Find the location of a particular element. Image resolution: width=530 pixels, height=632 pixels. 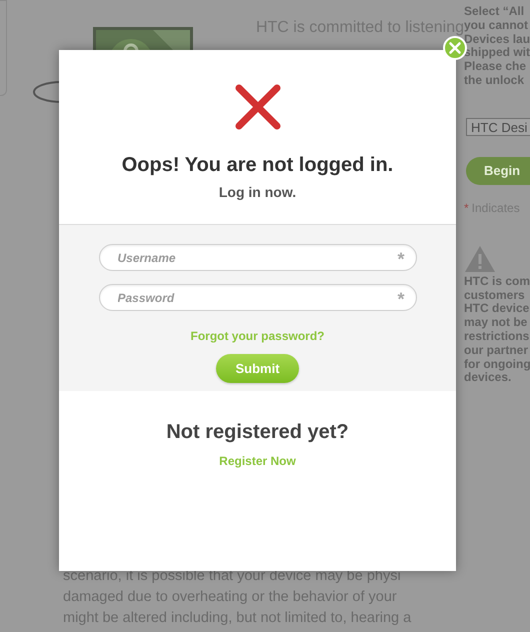

warning-text: restrictions is located at coordinates (497, 337).